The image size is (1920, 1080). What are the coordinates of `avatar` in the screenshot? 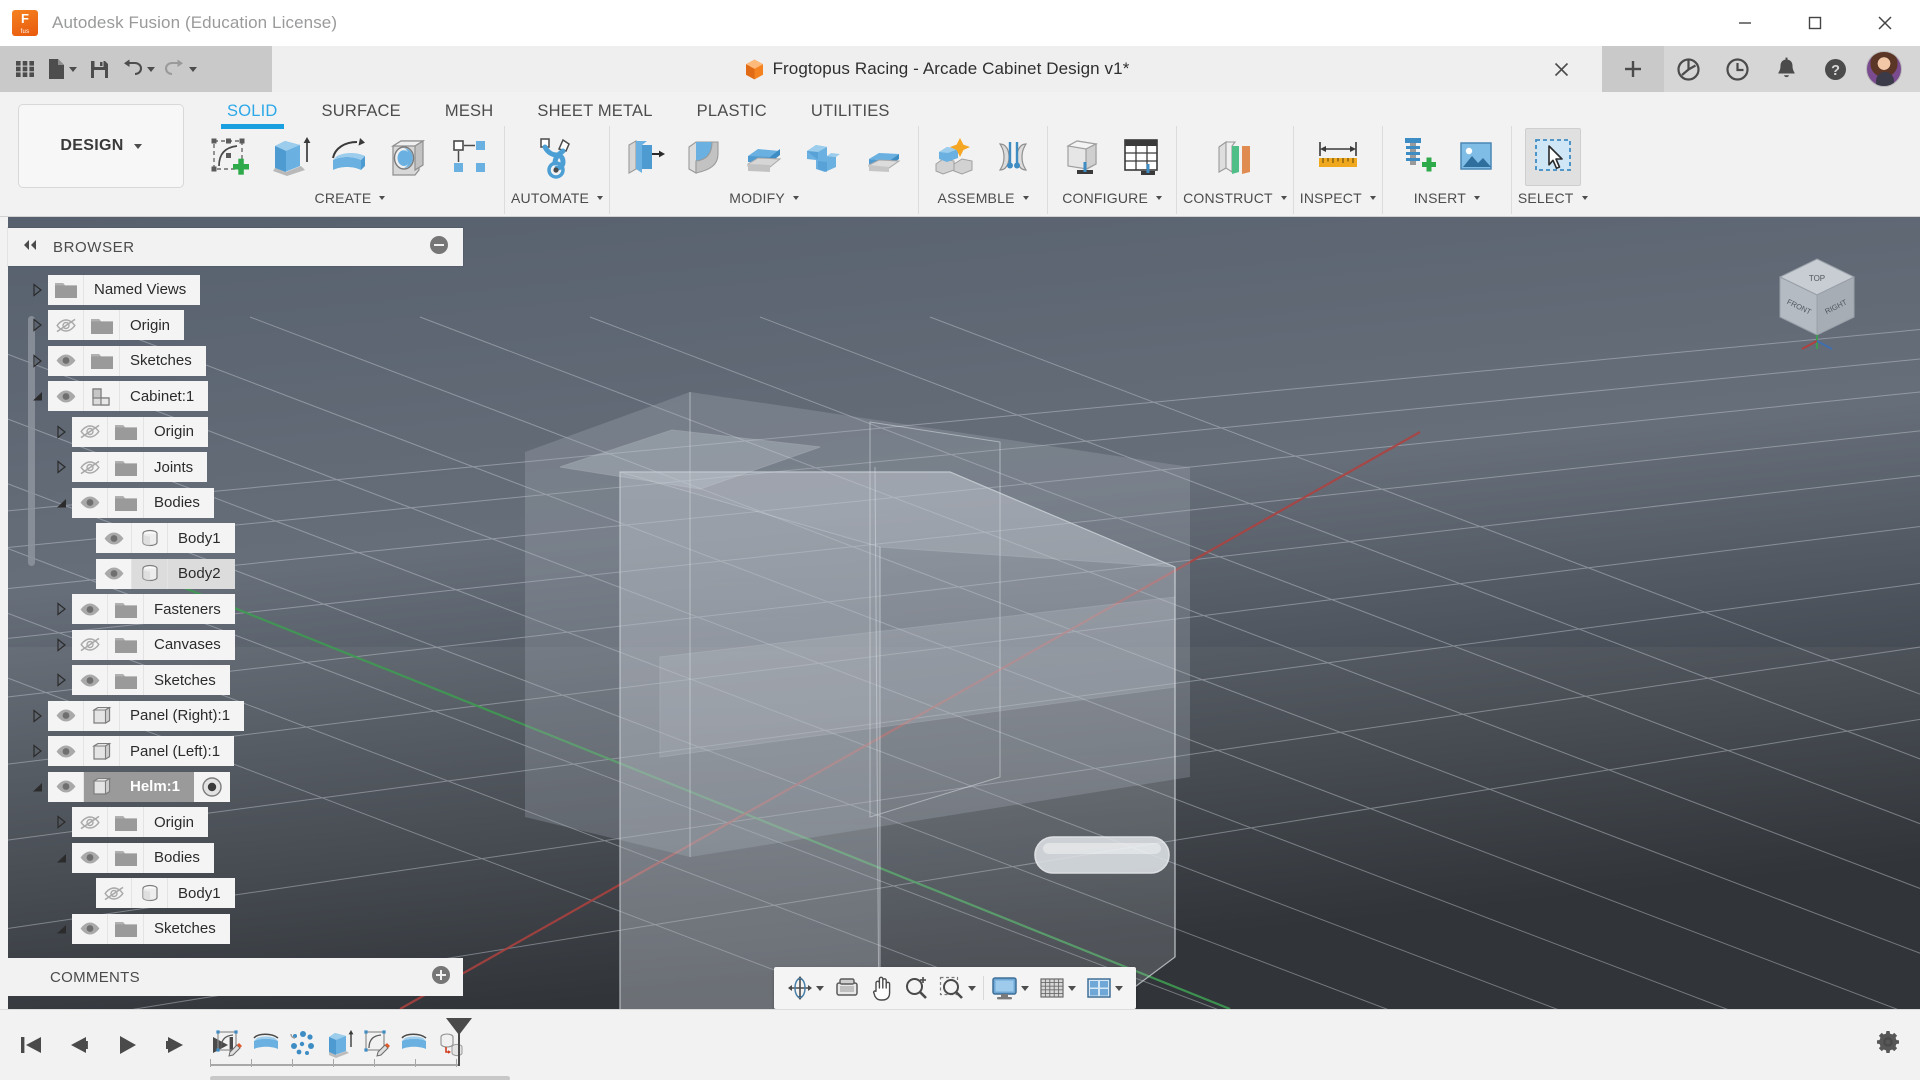 It's located at (1884, 69).